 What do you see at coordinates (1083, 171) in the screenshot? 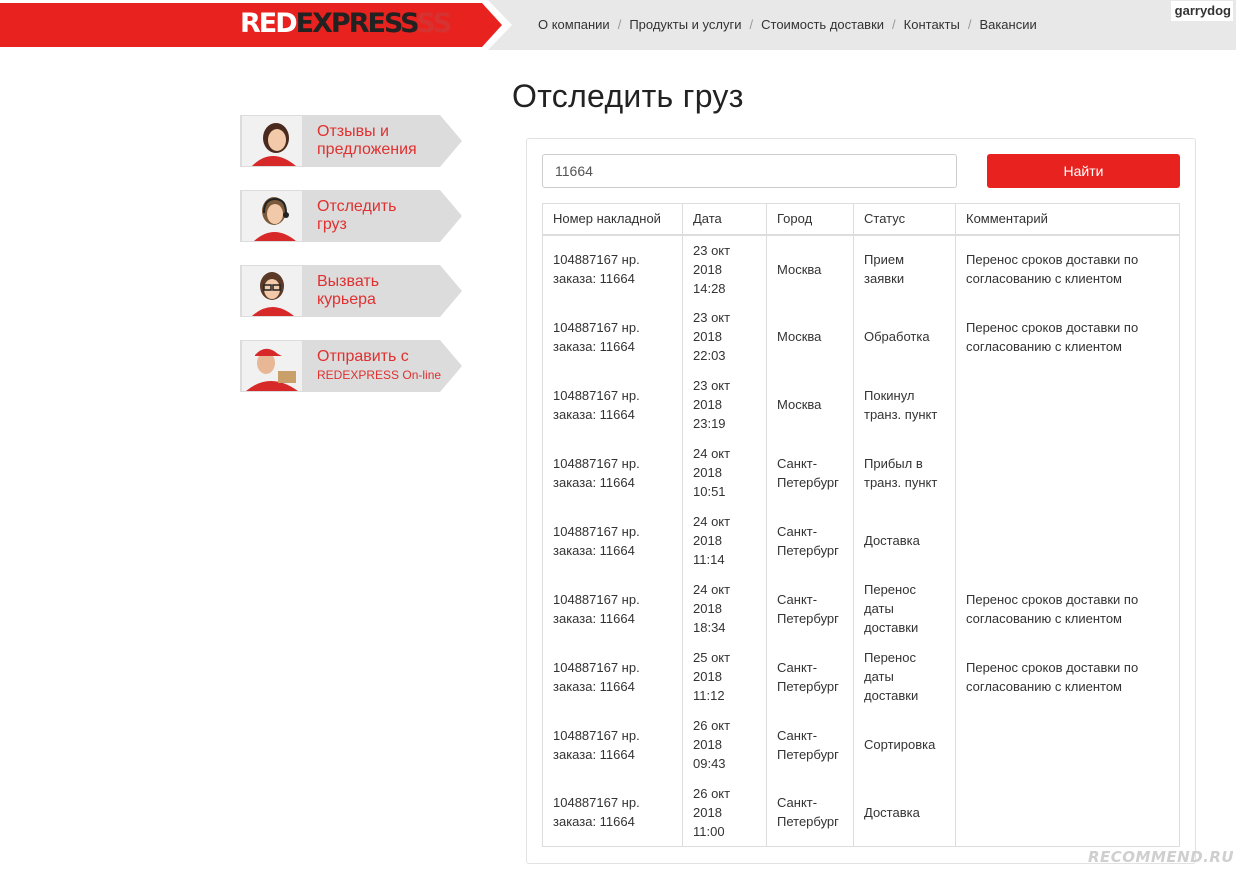
I see `find-button: Найти` at bounding box center [1083, 171].